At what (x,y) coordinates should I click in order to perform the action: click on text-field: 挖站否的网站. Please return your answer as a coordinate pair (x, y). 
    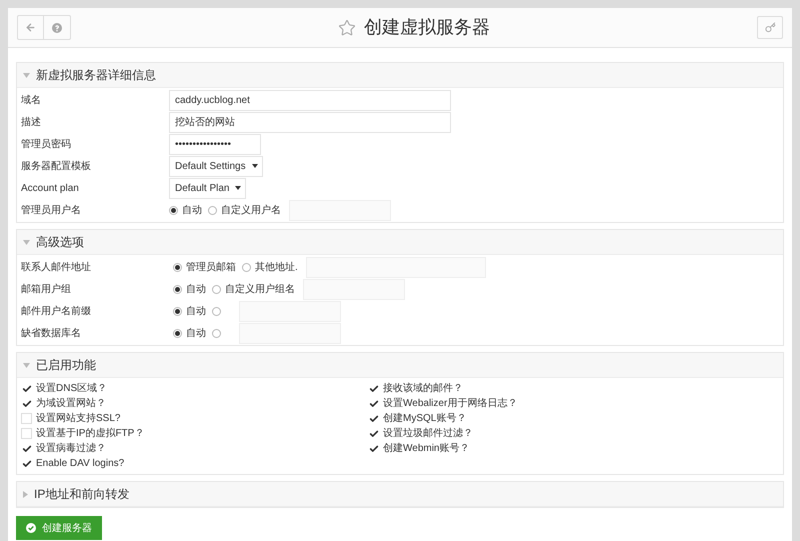
    Looking at the image, I should click on (310, 122).